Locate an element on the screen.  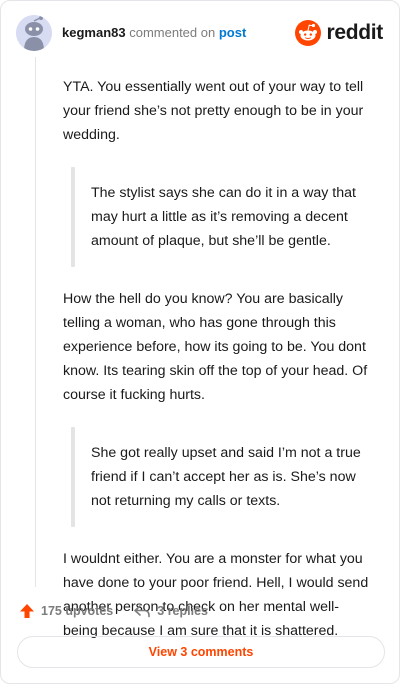
reddit-brand: reddit is located at coordinates (339, 33).